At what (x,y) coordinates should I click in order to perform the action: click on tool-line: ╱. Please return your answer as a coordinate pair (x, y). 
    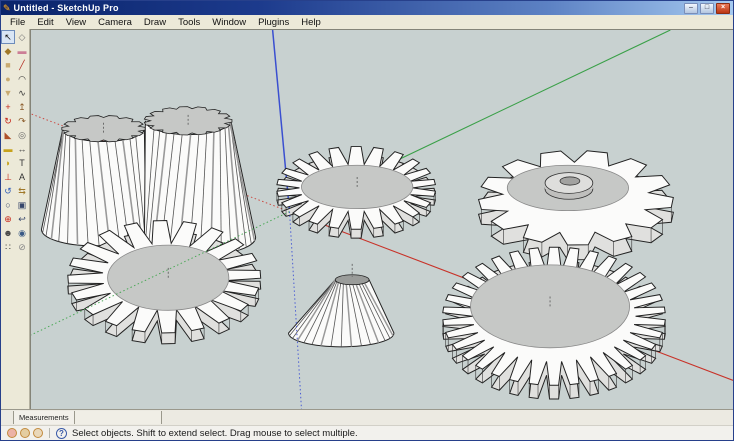
    Looking at the image, I should click on (22, 65).